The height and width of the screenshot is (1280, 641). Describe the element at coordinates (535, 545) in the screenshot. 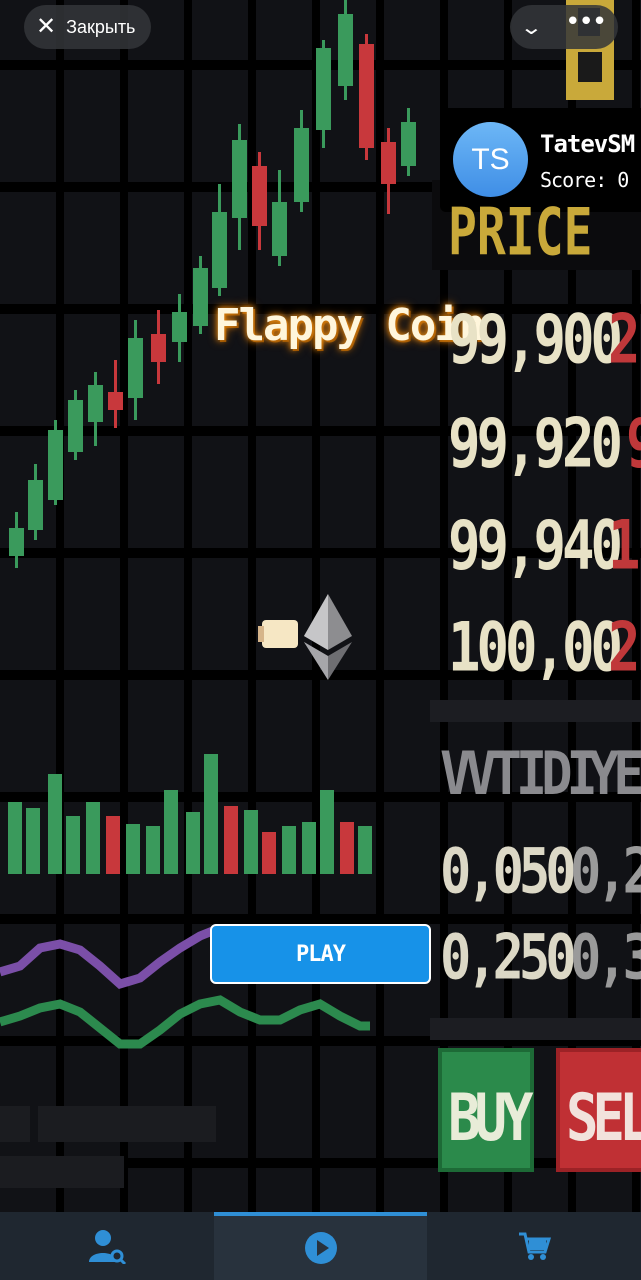

I see `price-value: 99,940` at that location.